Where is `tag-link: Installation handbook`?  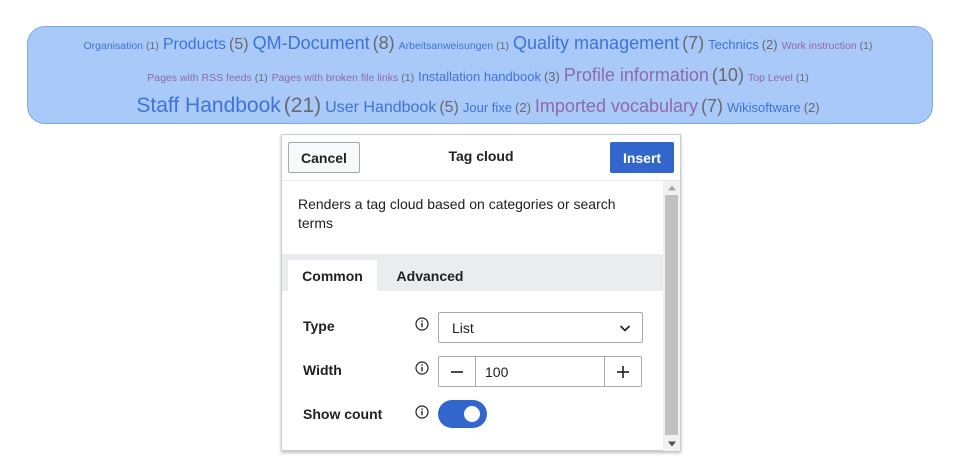 tag-link: Installation handbook is located at coordinates (479, 76).